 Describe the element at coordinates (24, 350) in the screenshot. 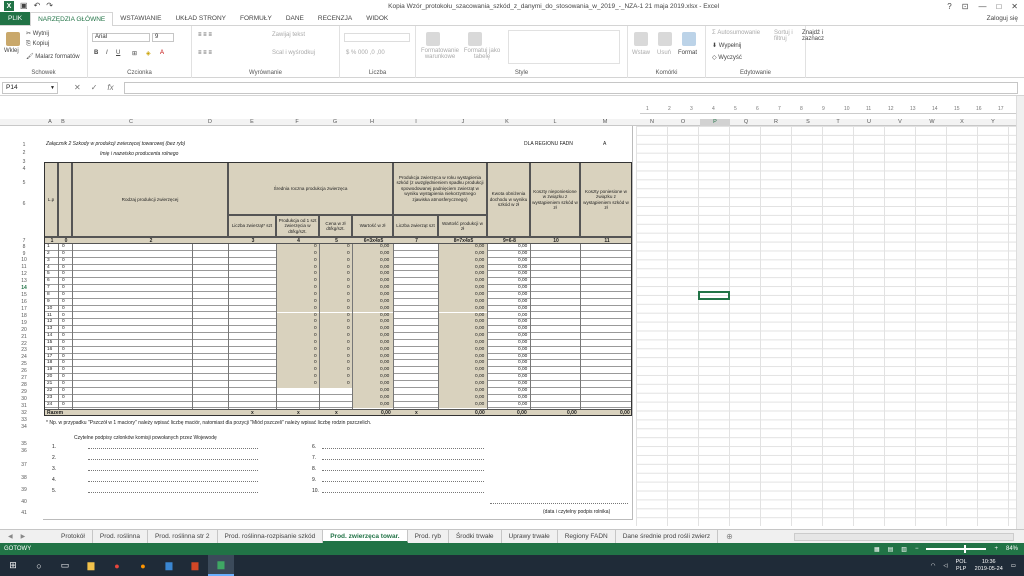

I see `row-header-23: 23` at that location.